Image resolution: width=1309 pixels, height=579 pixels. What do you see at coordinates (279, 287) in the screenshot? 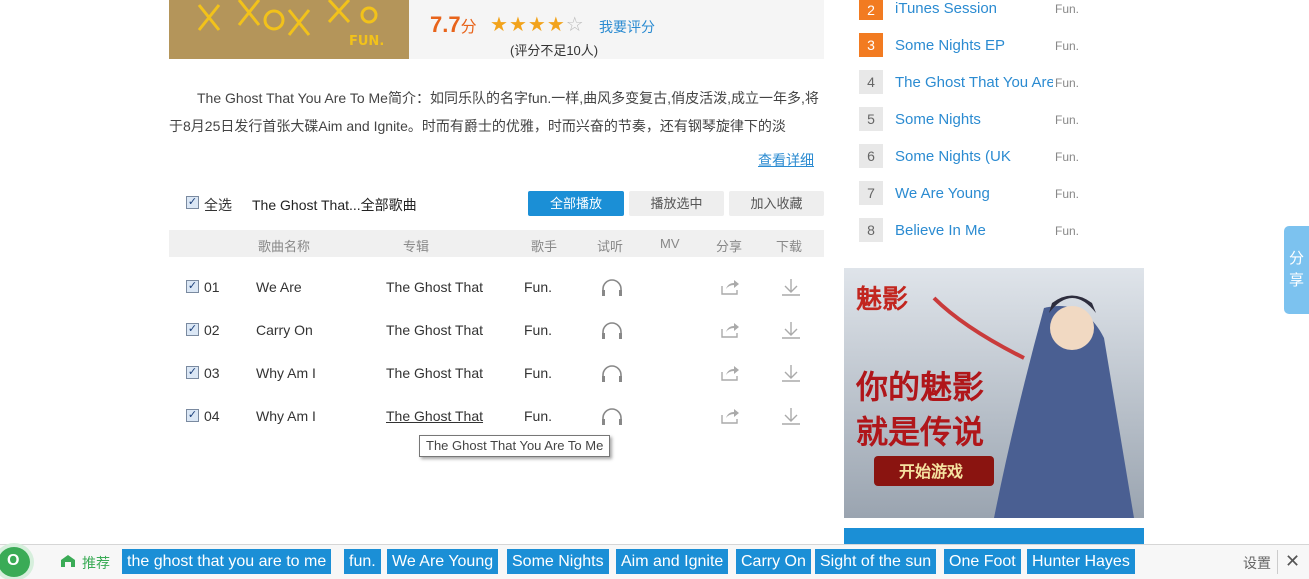
I see `song-title: We Are` at bounding box center [279, 287].